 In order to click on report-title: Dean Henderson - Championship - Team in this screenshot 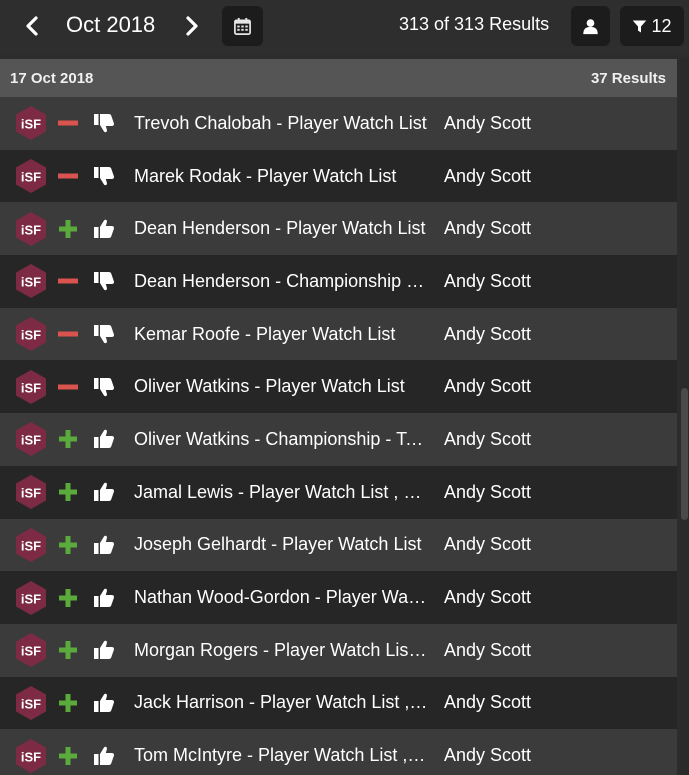, I will do `click(281, 280)`.